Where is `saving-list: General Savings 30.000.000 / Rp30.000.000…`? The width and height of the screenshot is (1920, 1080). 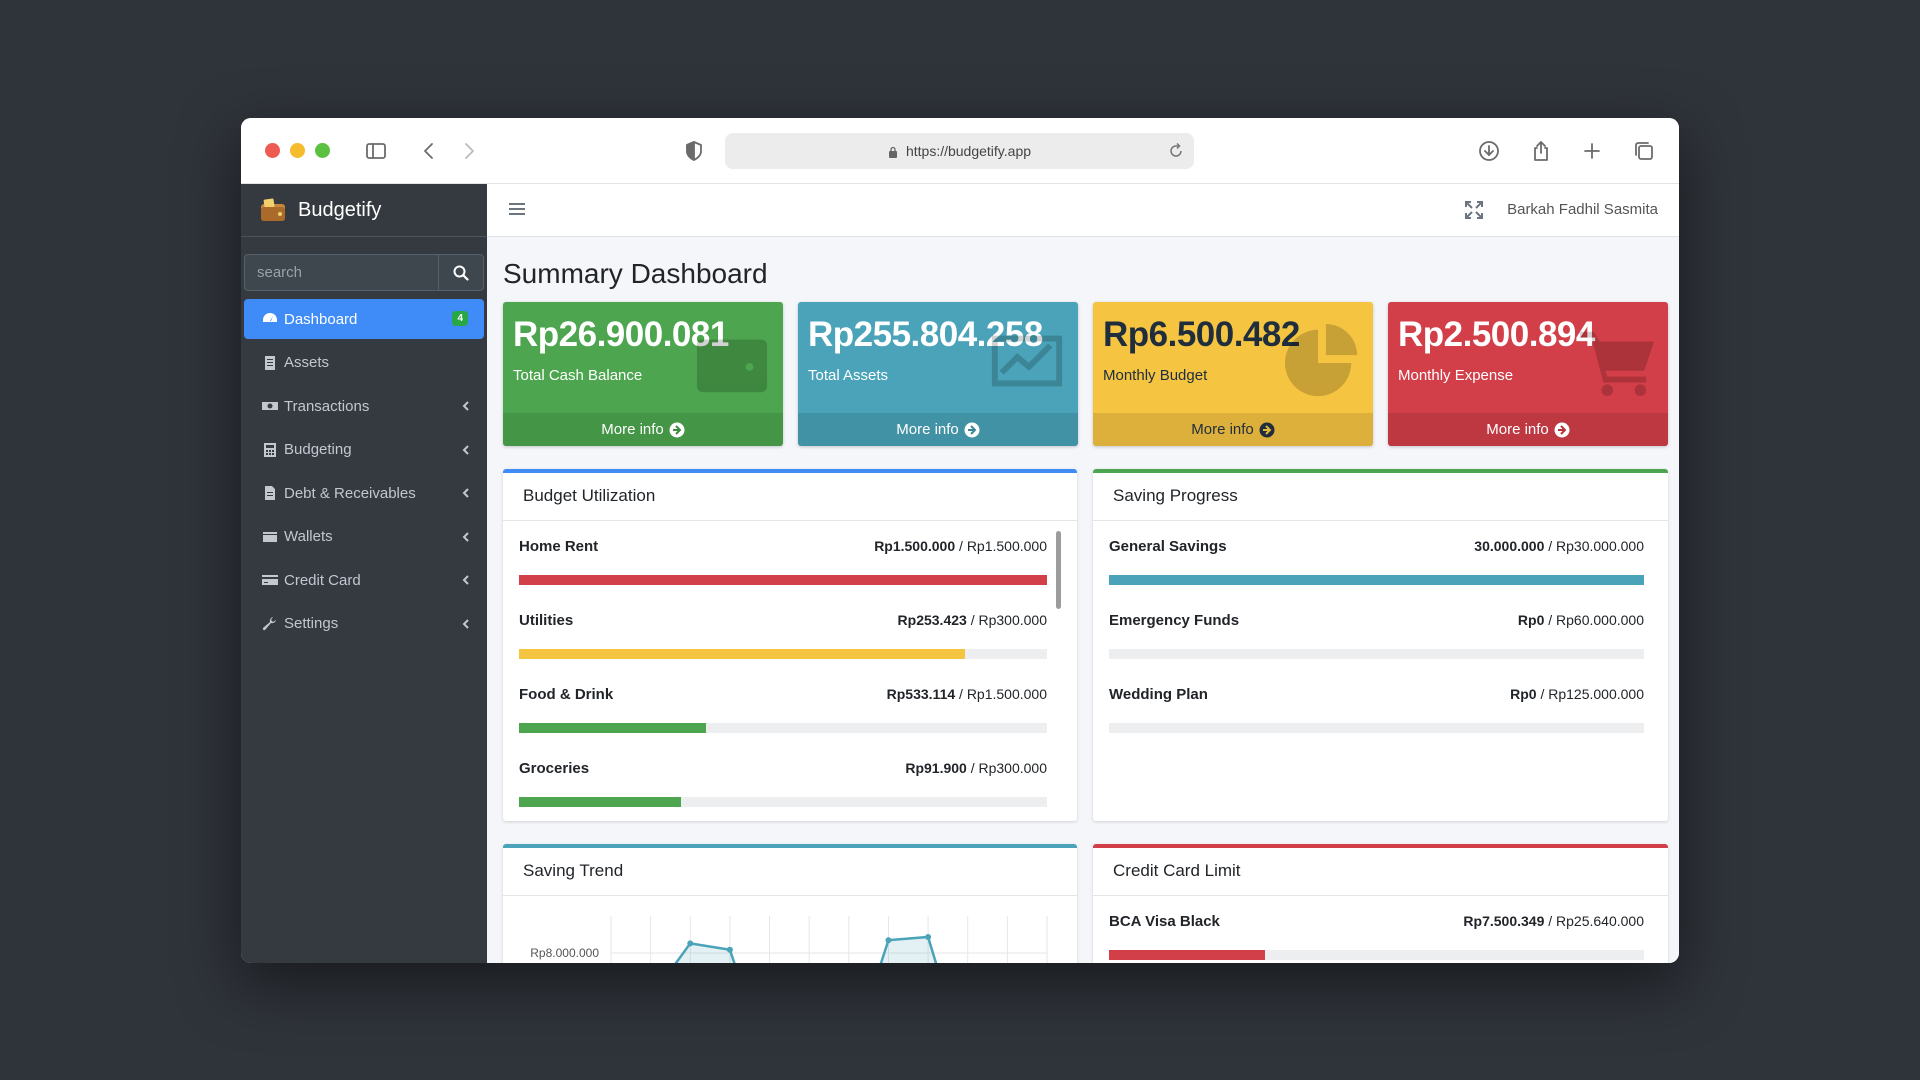
saving-list: General Savings 30.000.000 / Rp30.000.000… is located at coordinates (1380, 632).